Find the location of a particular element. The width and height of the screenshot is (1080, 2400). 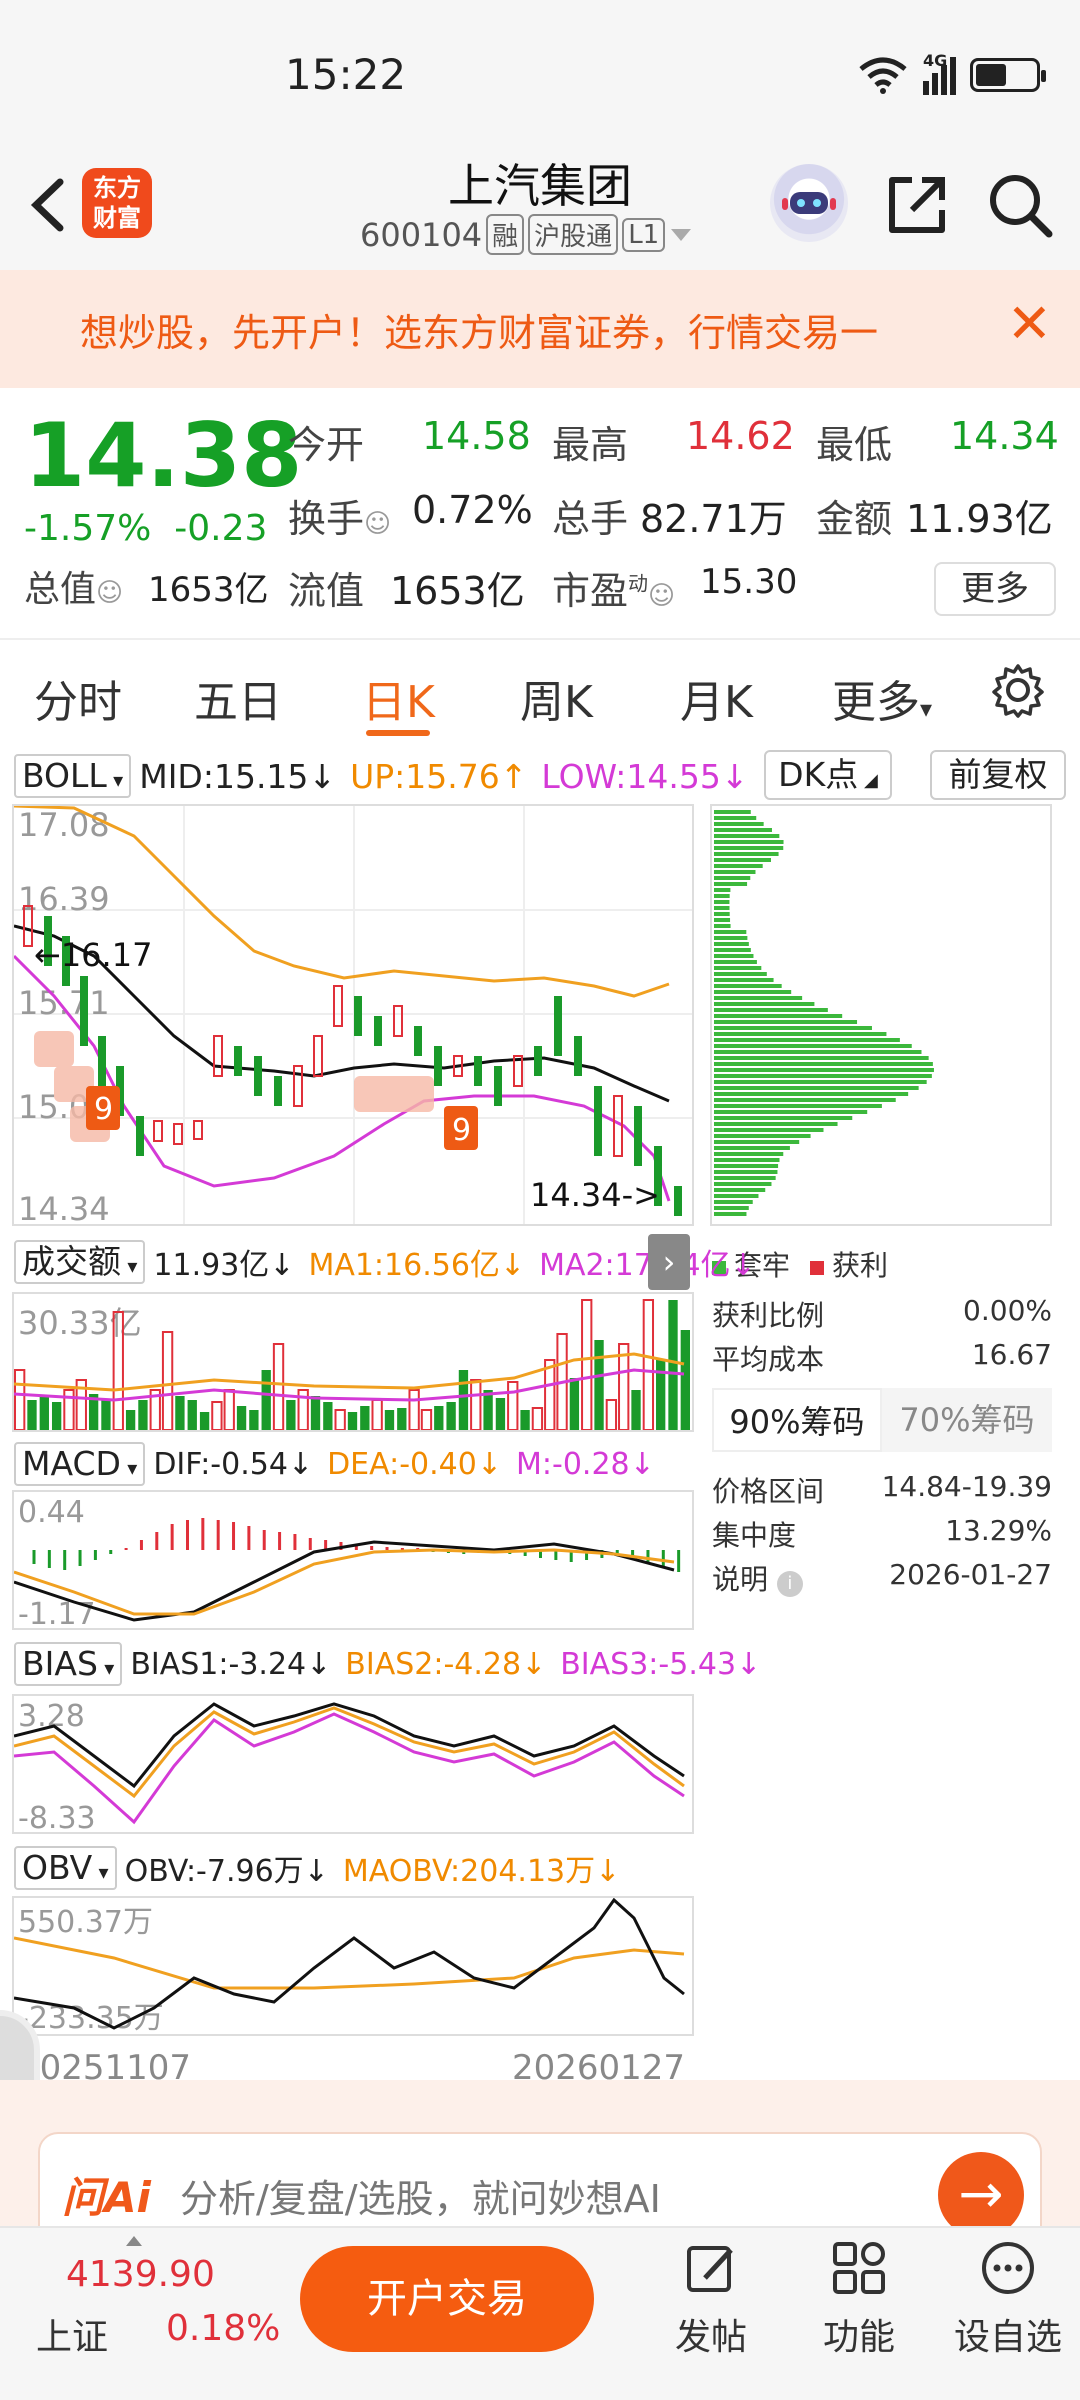

index-name: 上证 is located at coordinates (72, 2334).